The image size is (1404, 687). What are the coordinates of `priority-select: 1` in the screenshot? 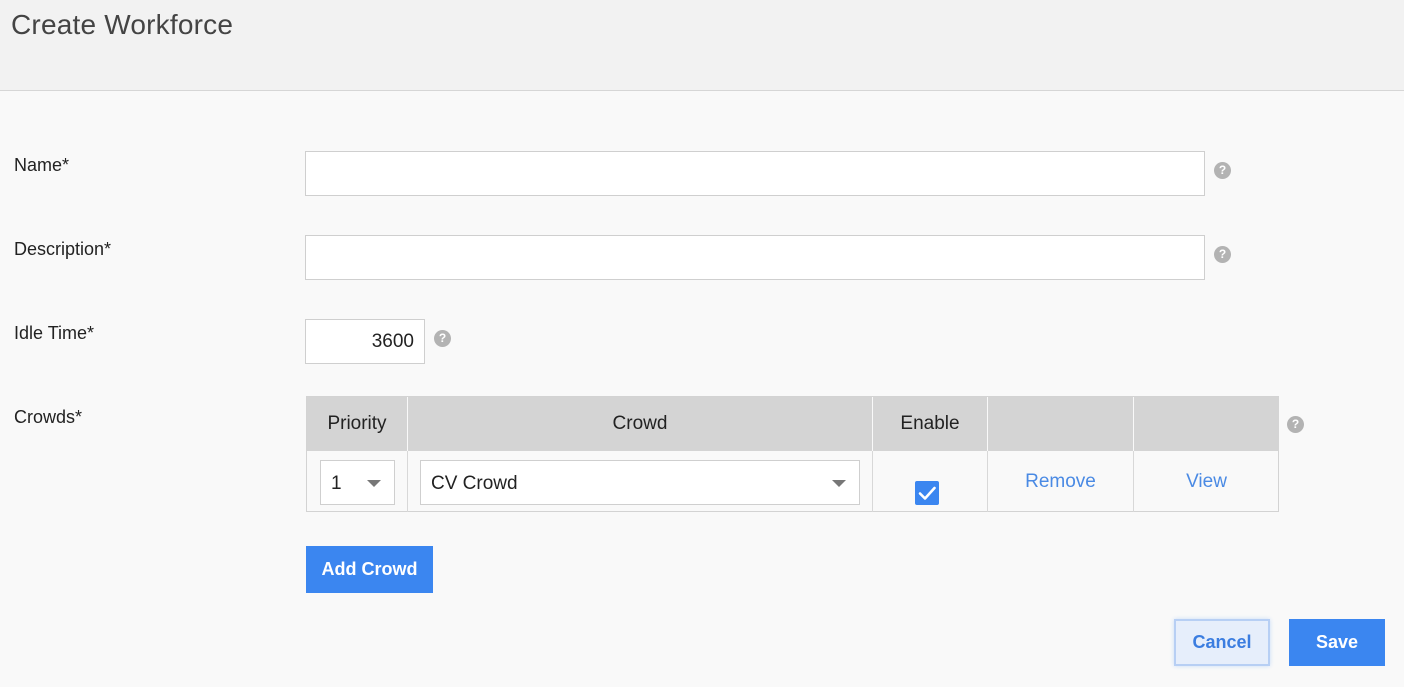 It's located at (357, 482).